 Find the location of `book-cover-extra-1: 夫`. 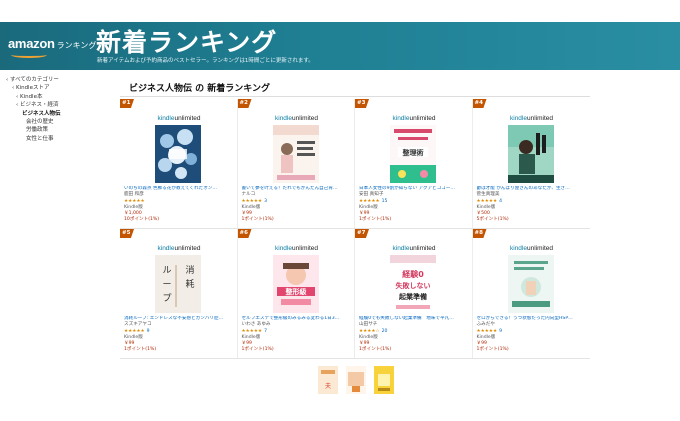

book-cover-extra-1: 夫 is located at coordinates (328, 380).